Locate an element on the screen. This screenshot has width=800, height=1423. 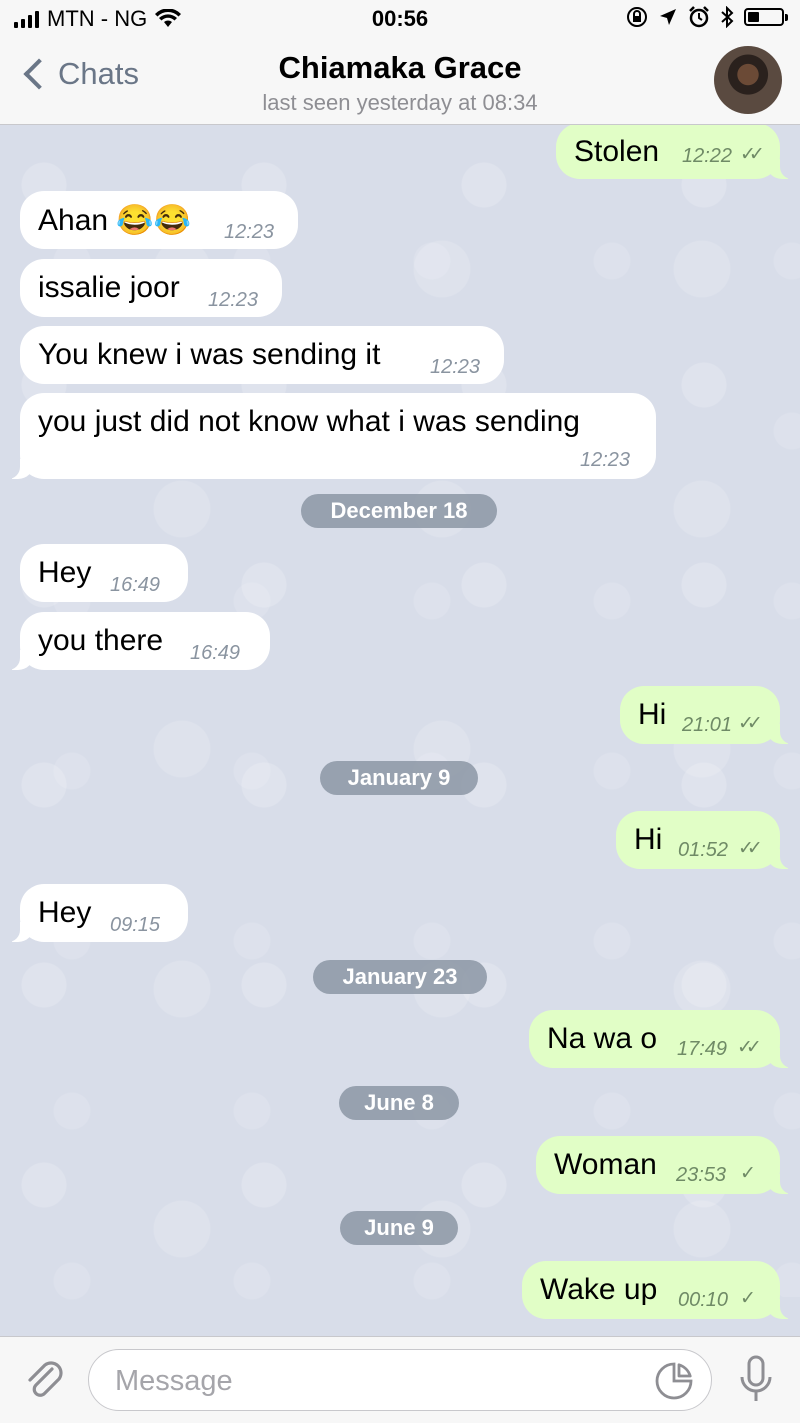
message-bubble-incoming: You knew i was sending it 12:23 is located at coordinates (262, 355).